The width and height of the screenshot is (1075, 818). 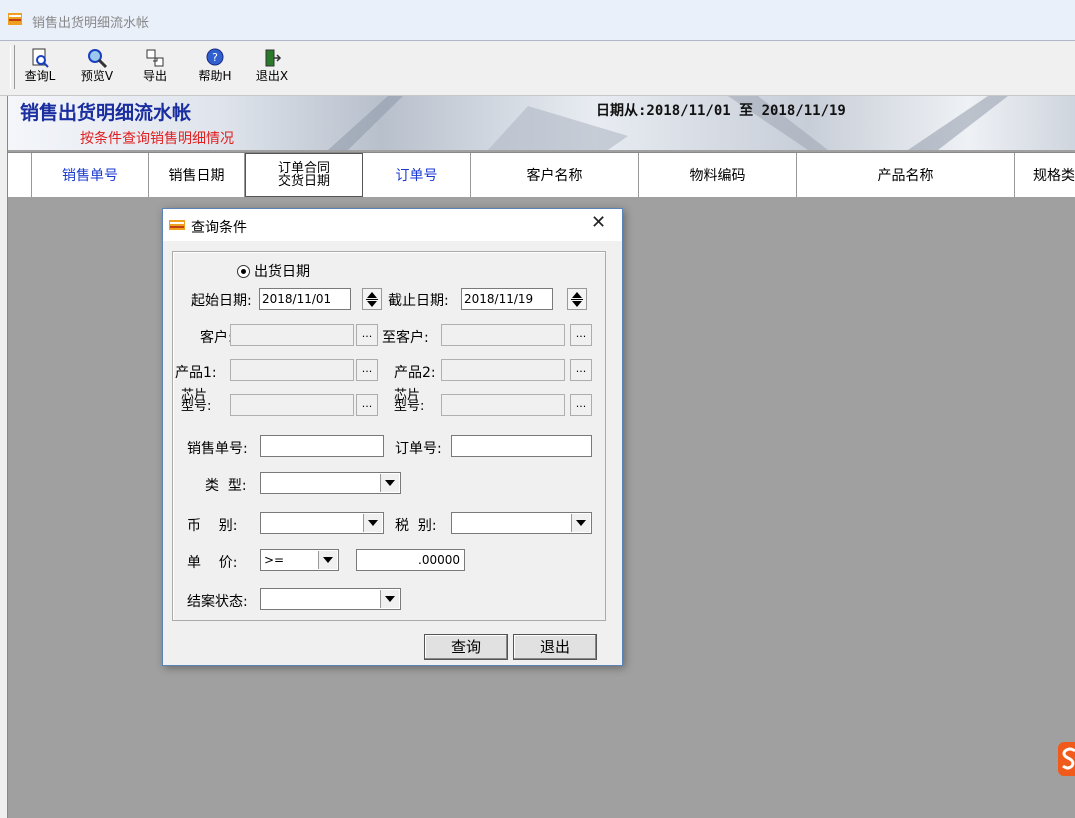 What do you see at coordinates (106, 113) in the screenshot?
I see `banner-title: 销售出货明细流水帐` at bounding box center [106, 113].